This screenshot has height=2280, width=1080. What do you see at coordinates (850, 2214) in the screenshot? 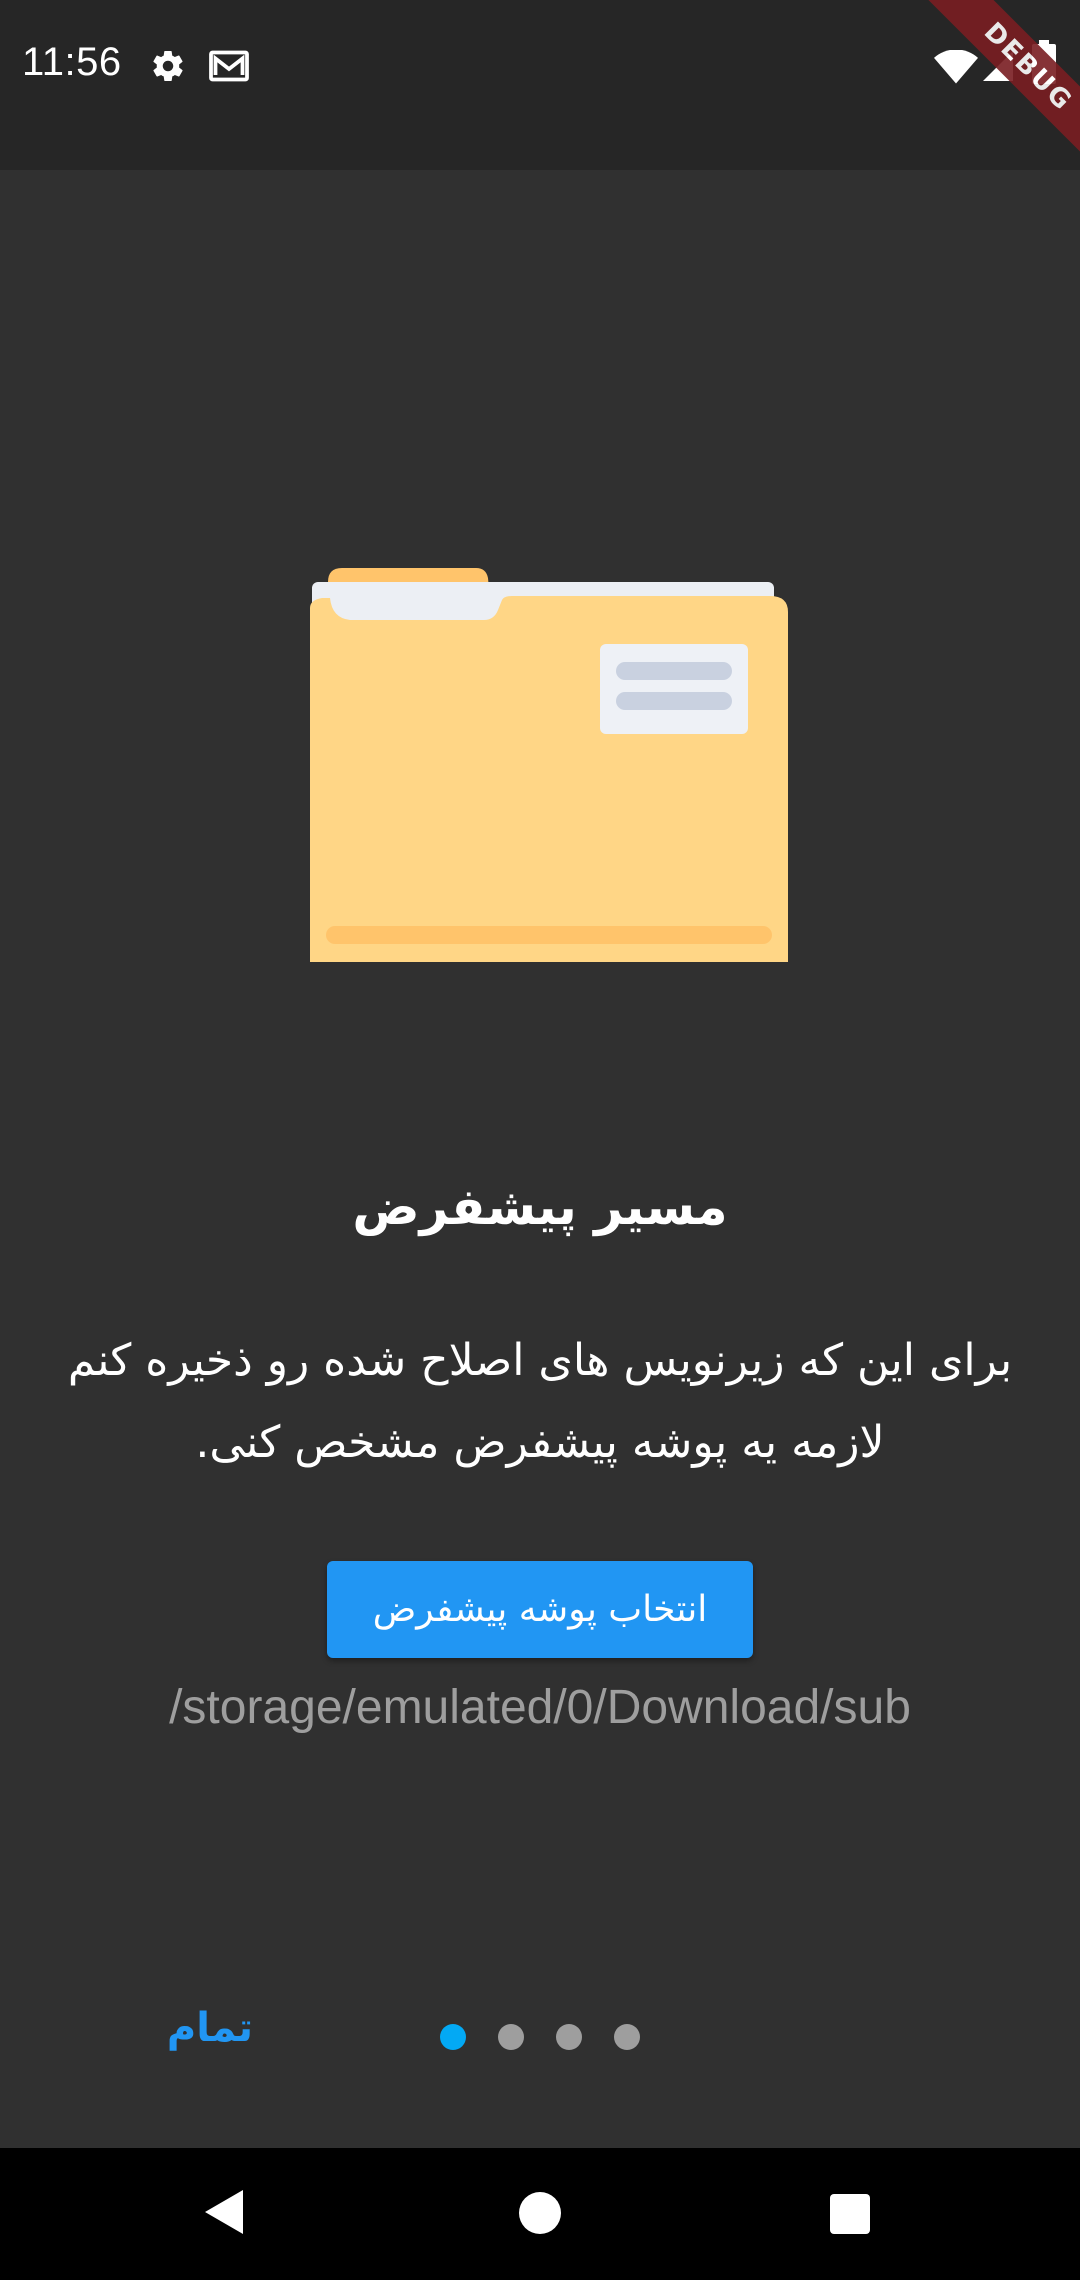
I see `recents-icon` at bounding box center [850, 2214].